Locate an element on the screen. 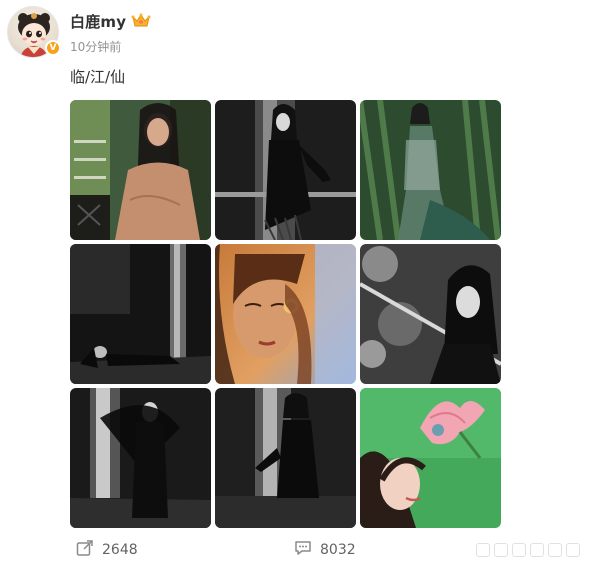 This screenshot has height=574, width=590. watermark is located at coordinates (518, 550).